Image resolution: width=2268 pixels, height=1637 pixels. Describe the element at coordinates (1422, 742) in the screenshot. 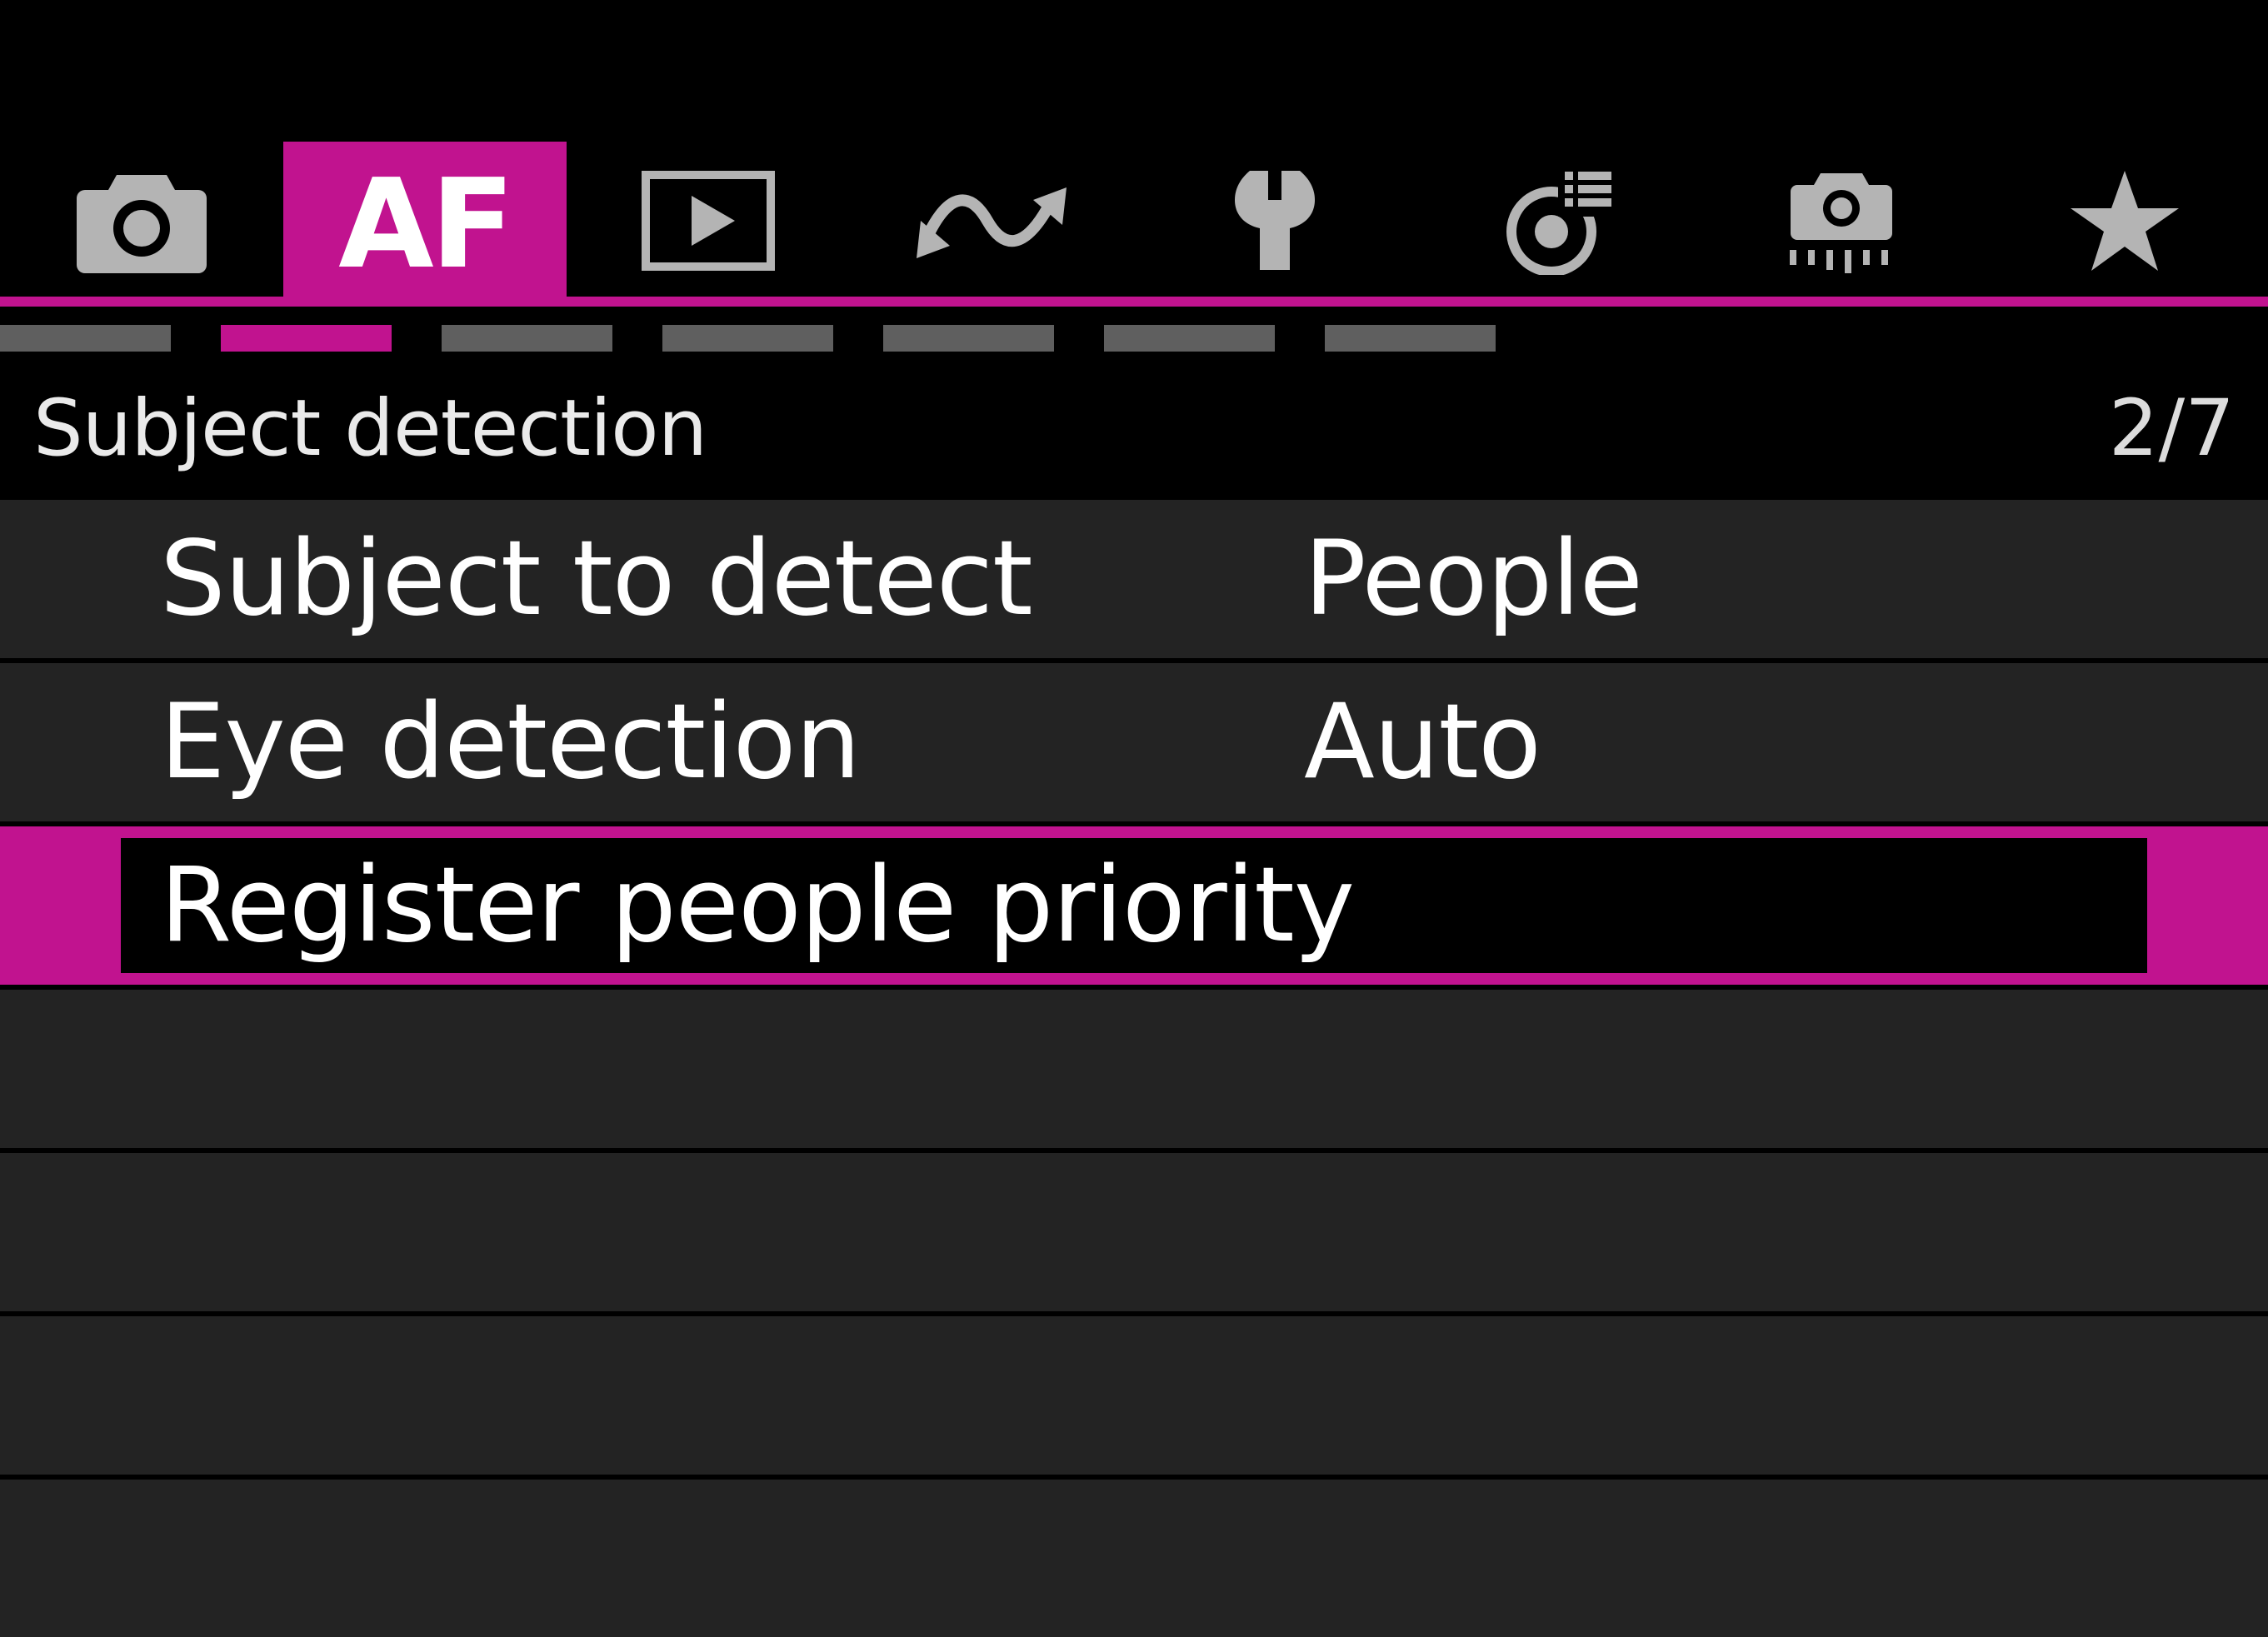

I see `menu-item-value: Auto` at that location.